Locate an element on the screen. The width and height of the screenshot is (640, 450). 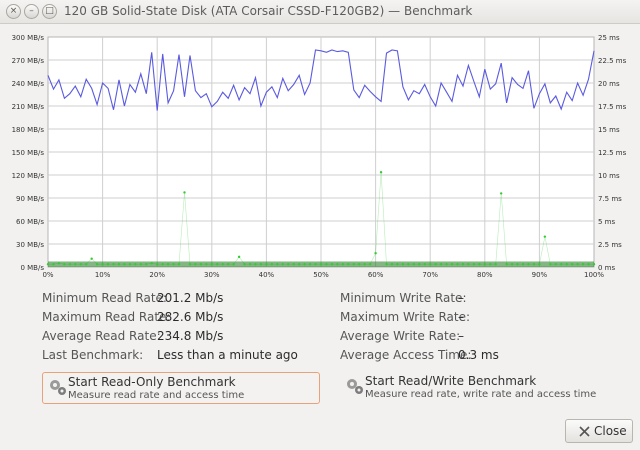
window-maximize-button: □ is located at coordinates (49, 11).